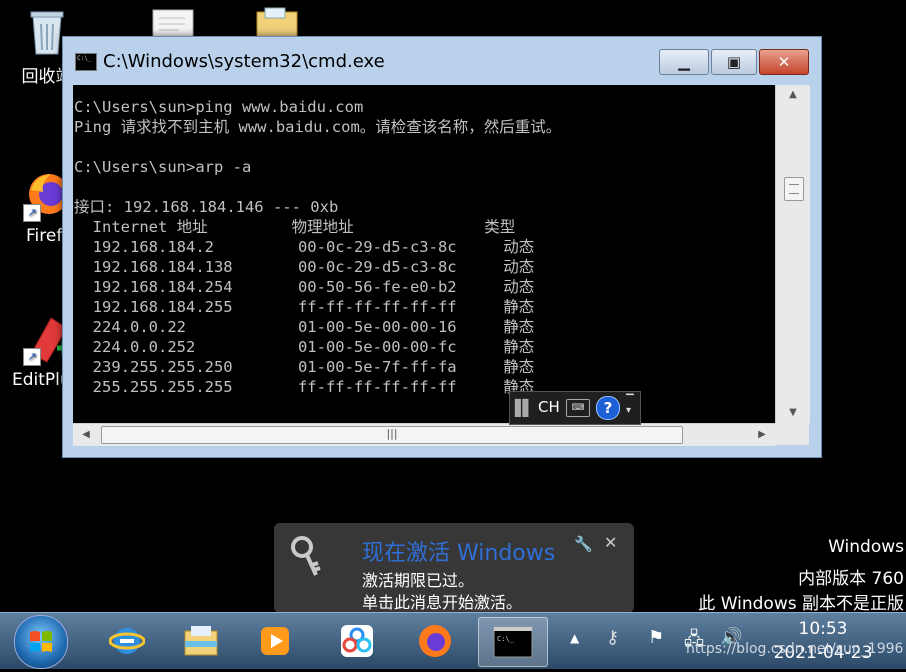 Image resolution: width=906 pixels, height=672 pixels. I want to click on vertical-scrollbar: ▲ ▼, so click(792, 254).